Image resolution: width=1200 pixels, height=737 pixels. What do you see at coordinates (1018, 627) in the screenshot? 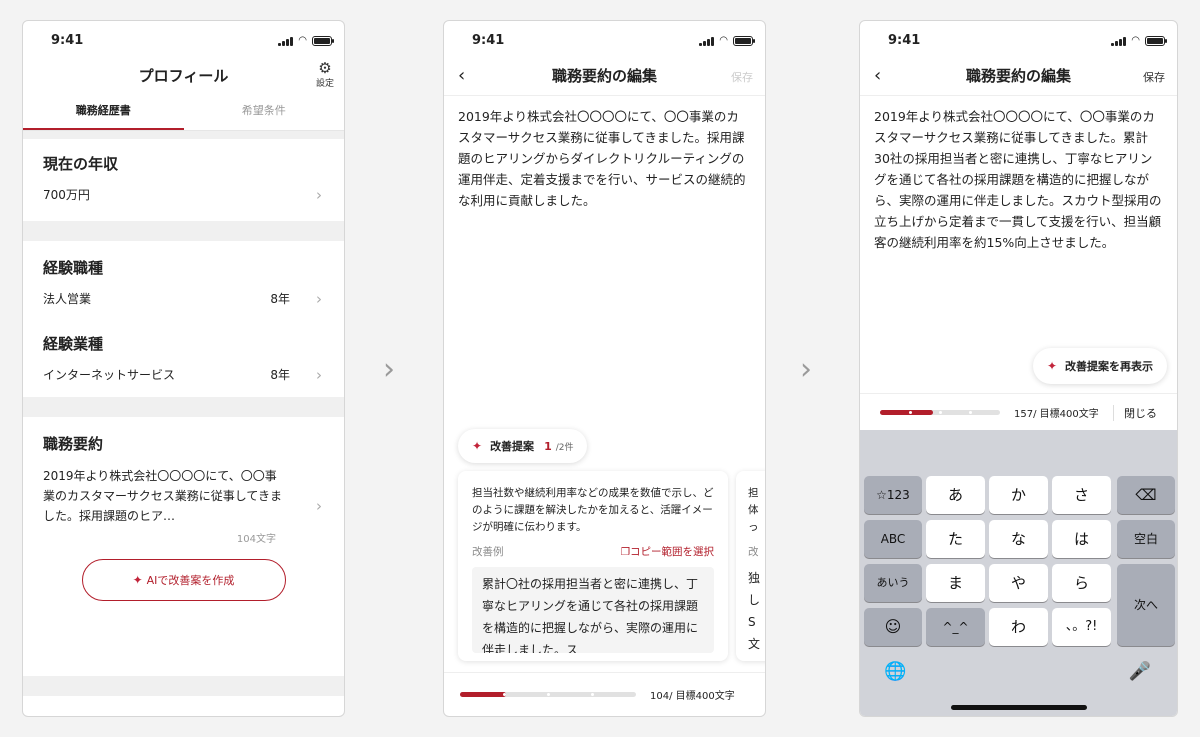
I see `key-wa: わ` at bounding box center [1018, 627].